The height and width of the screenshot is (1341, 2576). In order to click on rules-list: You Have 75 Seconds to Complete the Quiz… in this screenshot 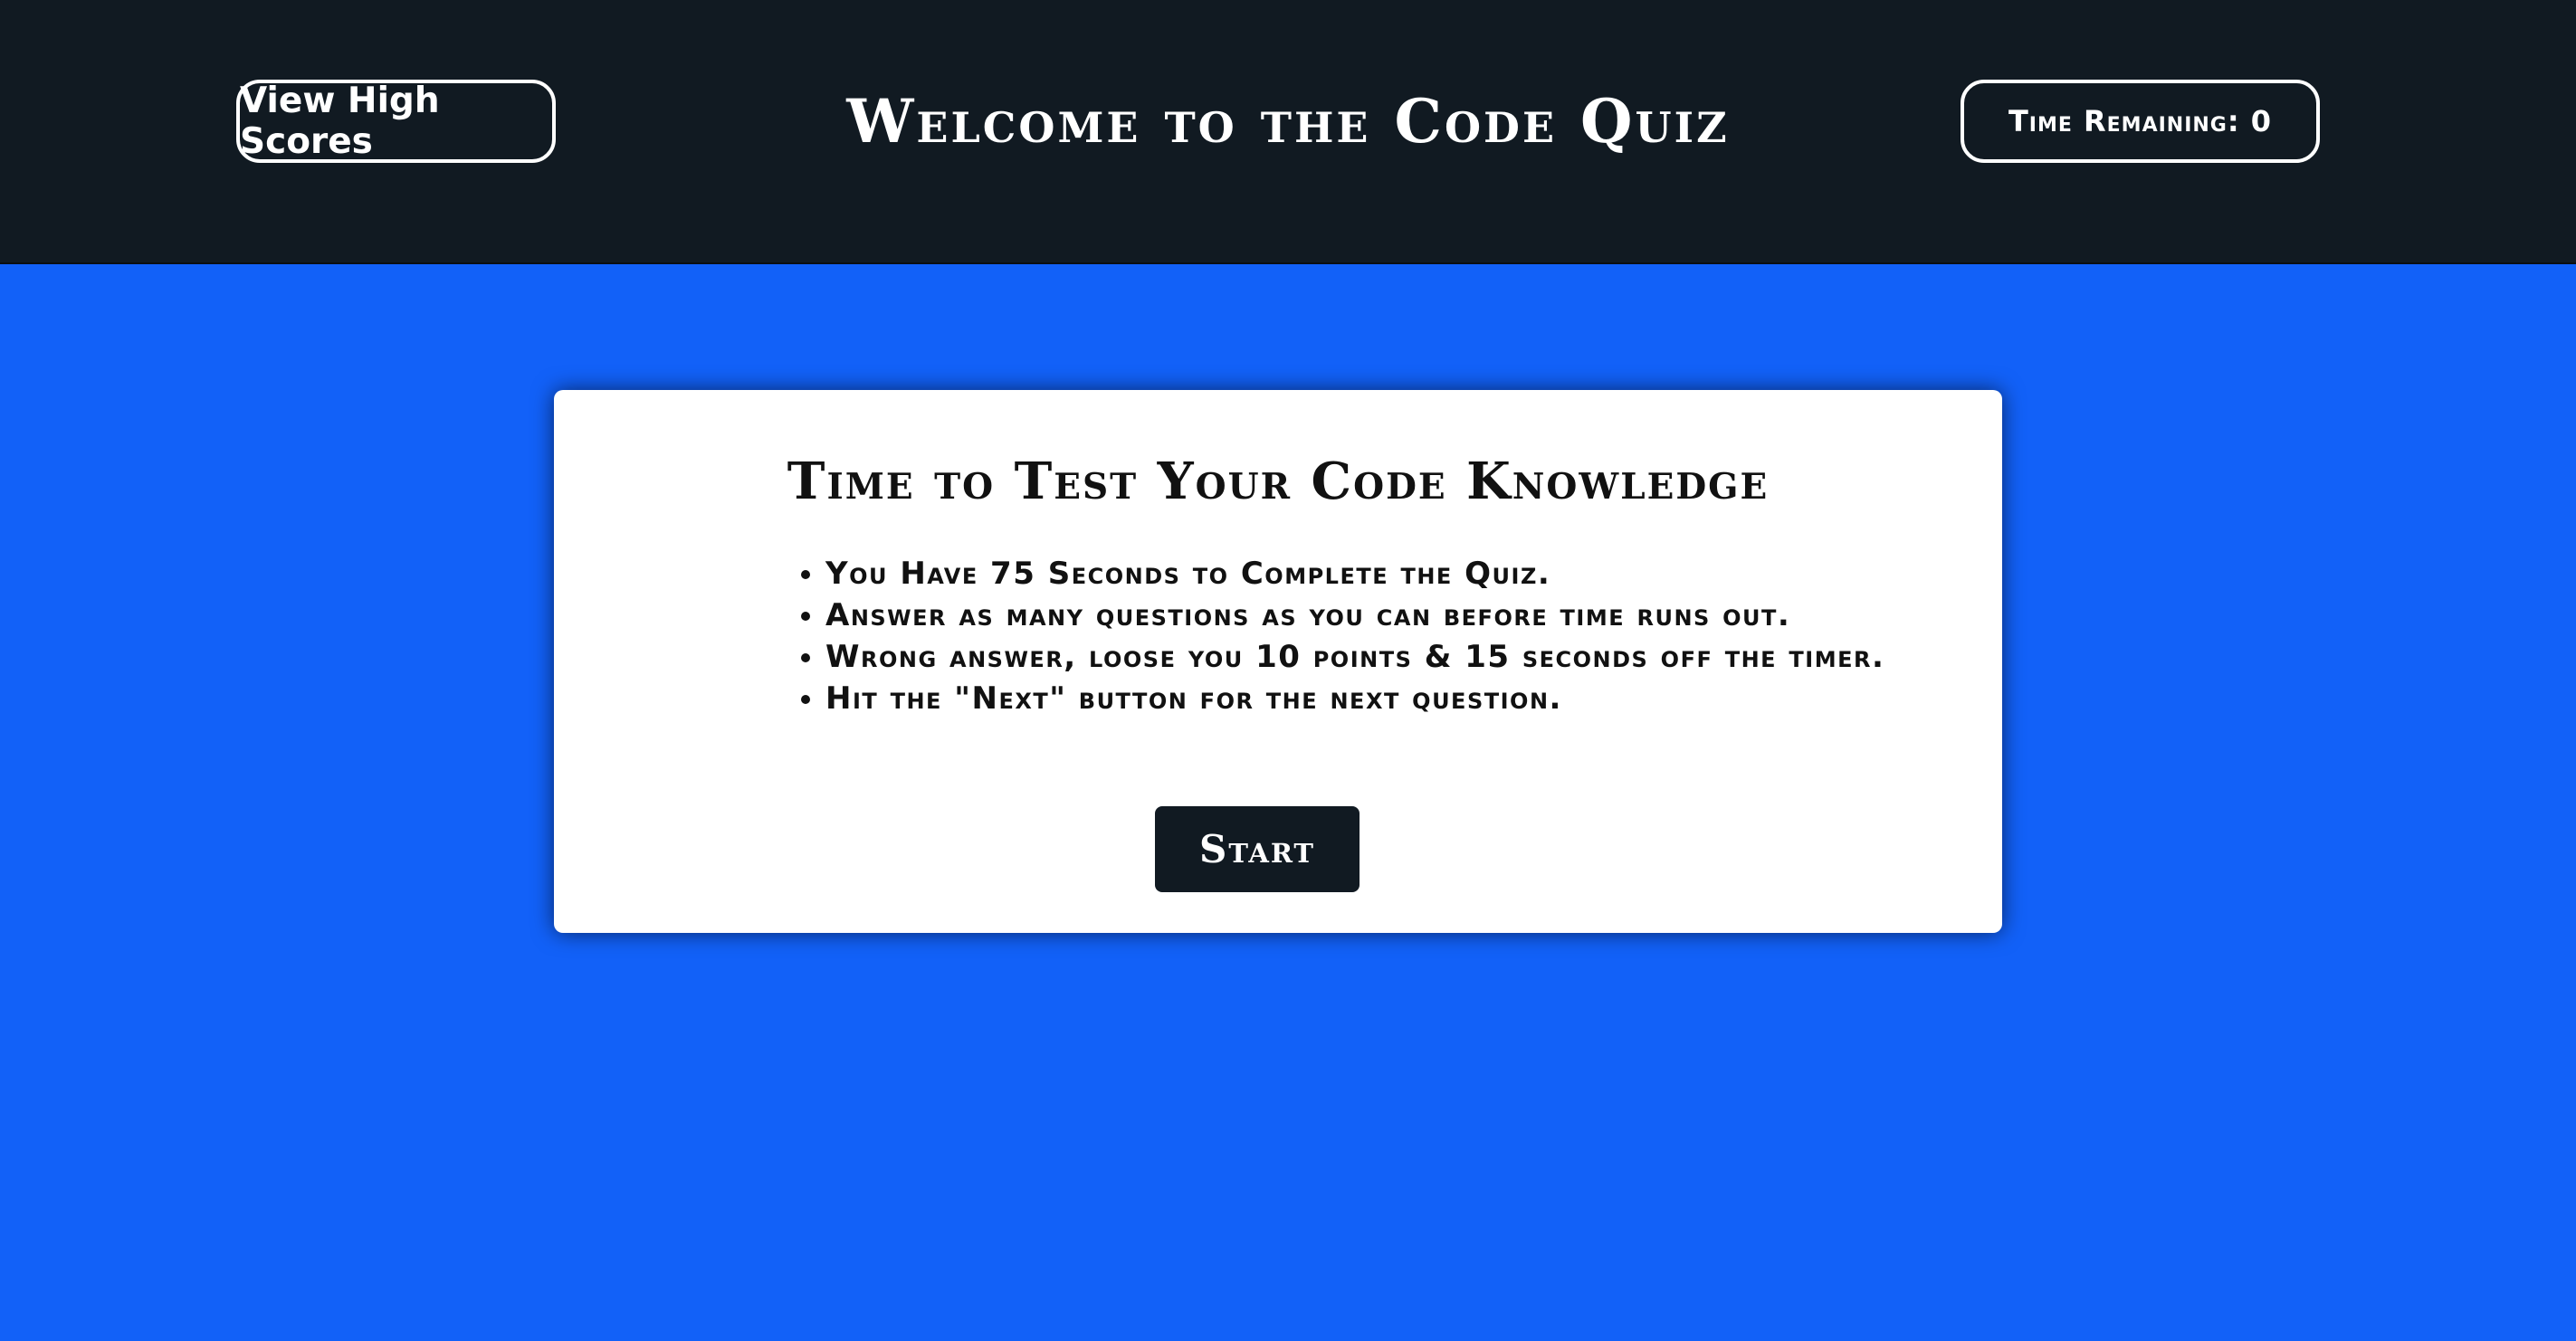, I will do `click(1341, 636)`.